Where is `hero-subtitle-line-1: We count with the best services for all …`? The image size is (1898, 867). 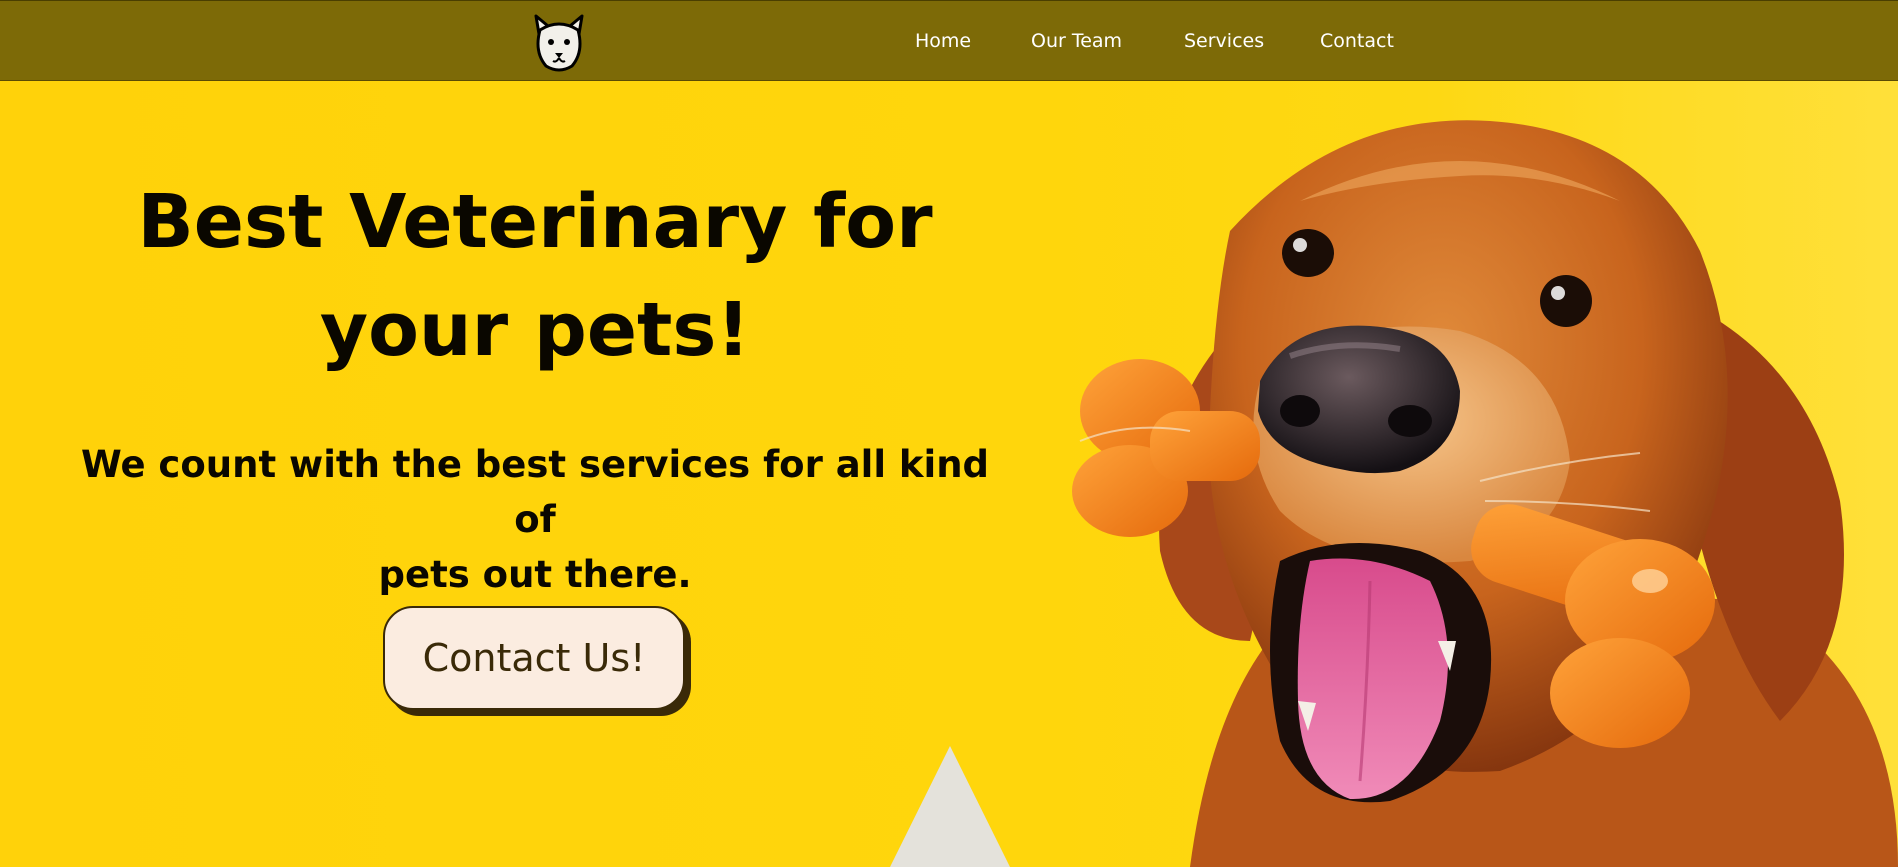
hero-subtitle-line-1: We count with the best services for all … is located at coordinates (535, 492).